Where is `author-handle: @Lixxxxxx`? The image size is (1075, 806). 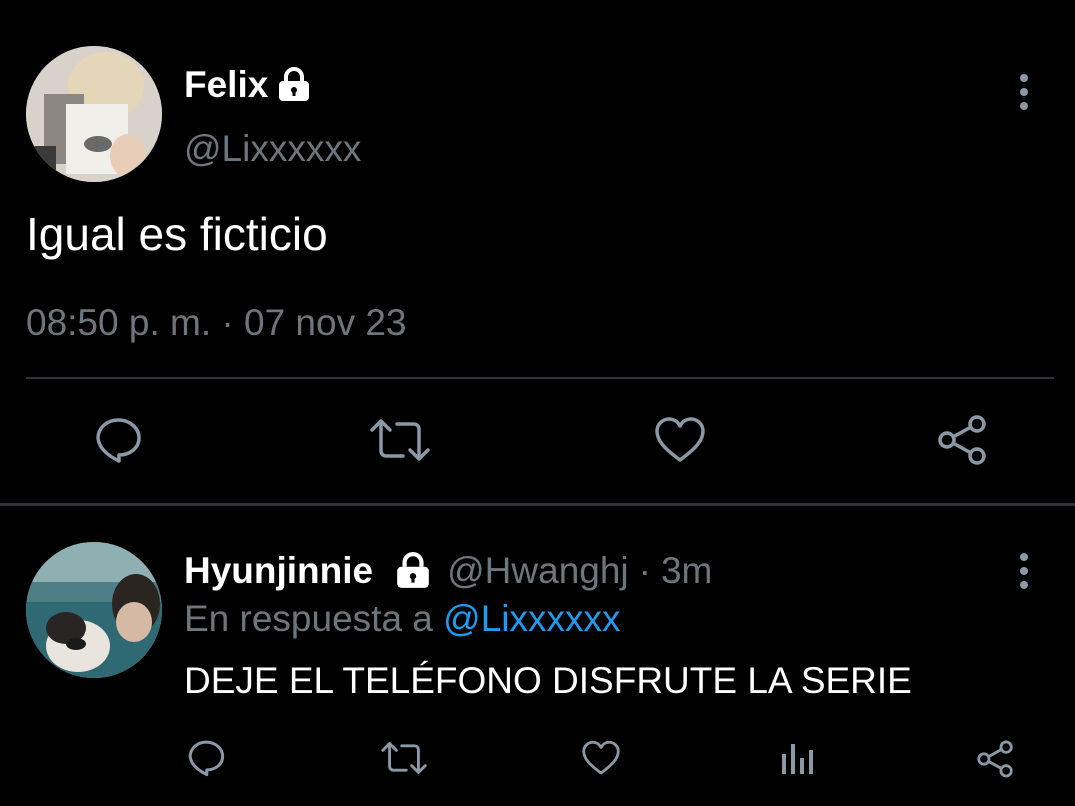 author-handle: @Lixxxxxx is located at coordinates (272, 149).